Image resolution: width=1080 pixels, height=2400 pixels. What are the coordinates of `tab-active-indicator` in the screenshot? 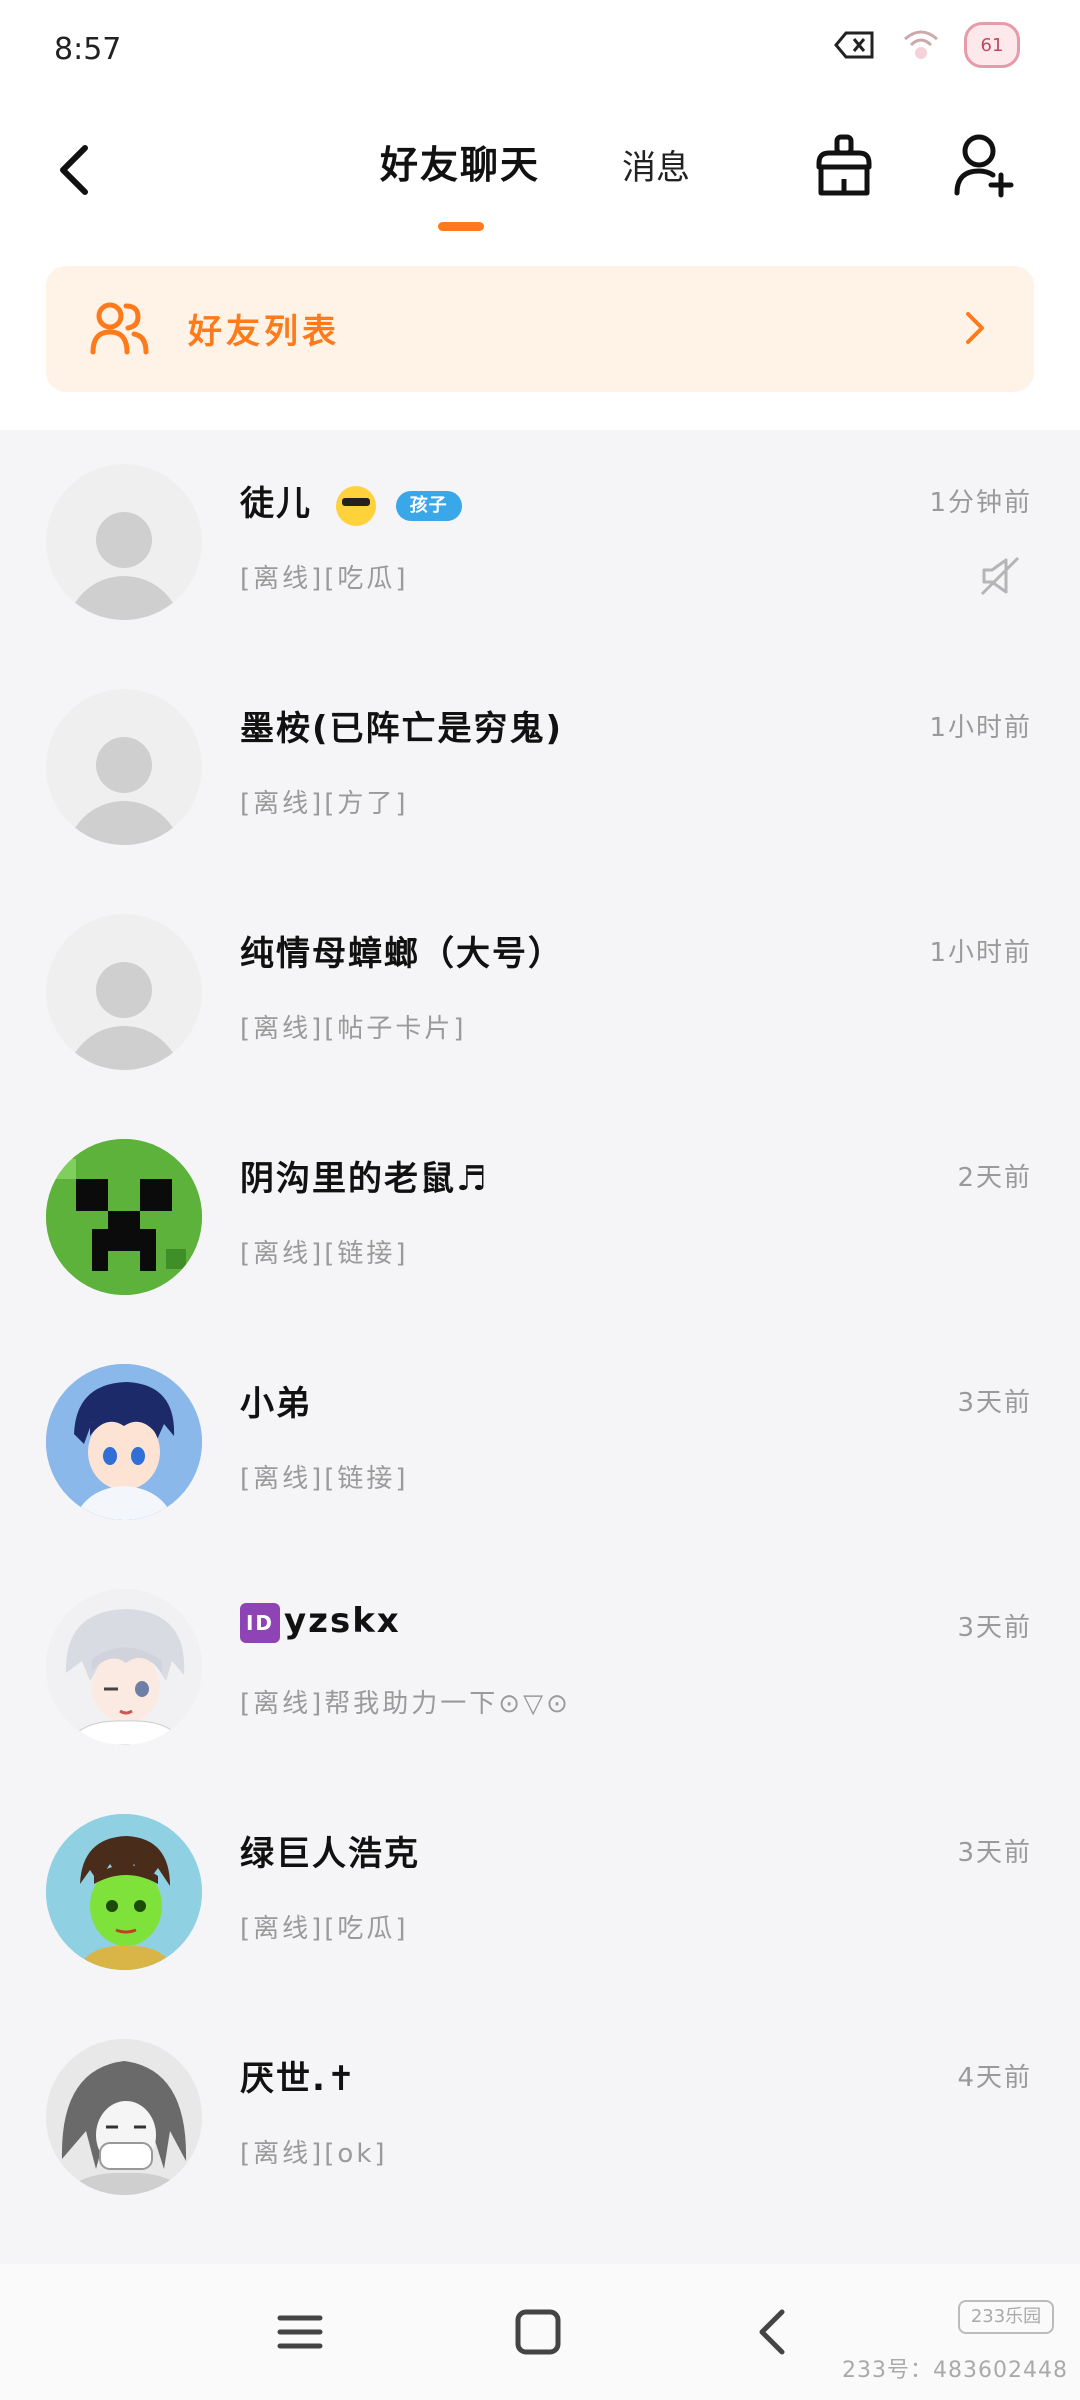 It's located at (461, 226).